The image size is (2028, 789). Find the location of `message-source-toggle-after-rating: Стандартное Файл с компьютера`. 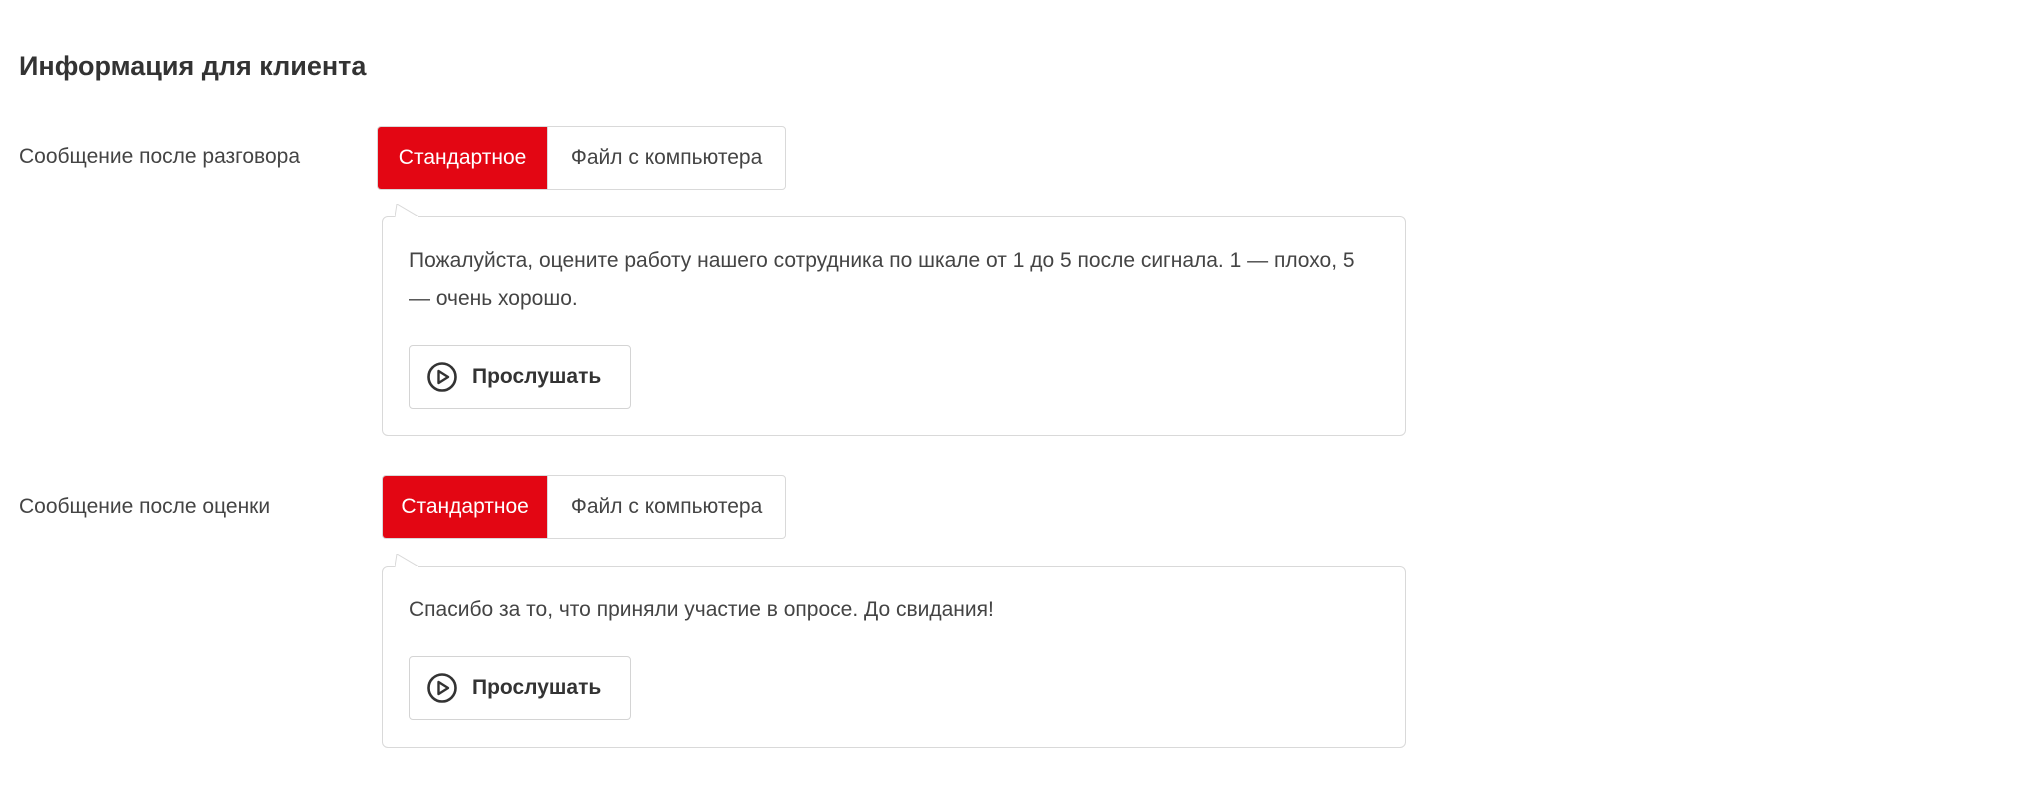

message-source-toggle-after-rating: Стандартное Файл с компьютера is located at coordinates (584, 507).